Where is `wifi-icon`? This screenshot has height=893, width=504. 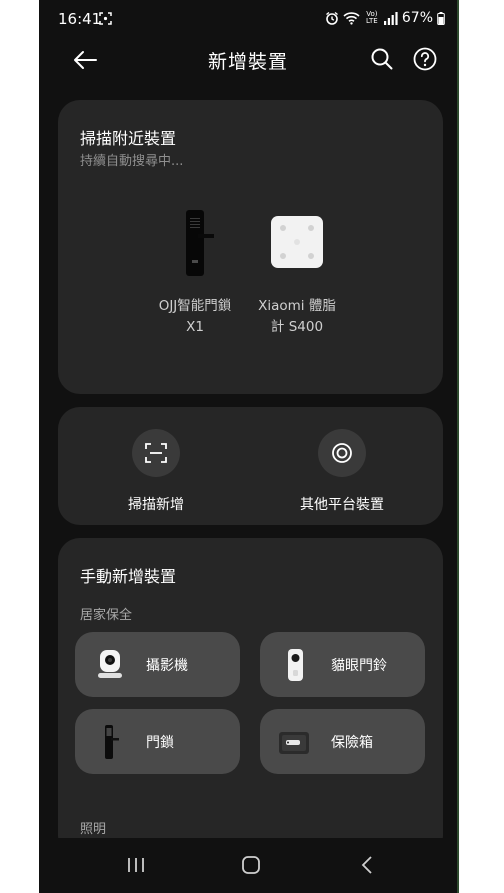
wifi-icon is located at coordinates (351, 18).